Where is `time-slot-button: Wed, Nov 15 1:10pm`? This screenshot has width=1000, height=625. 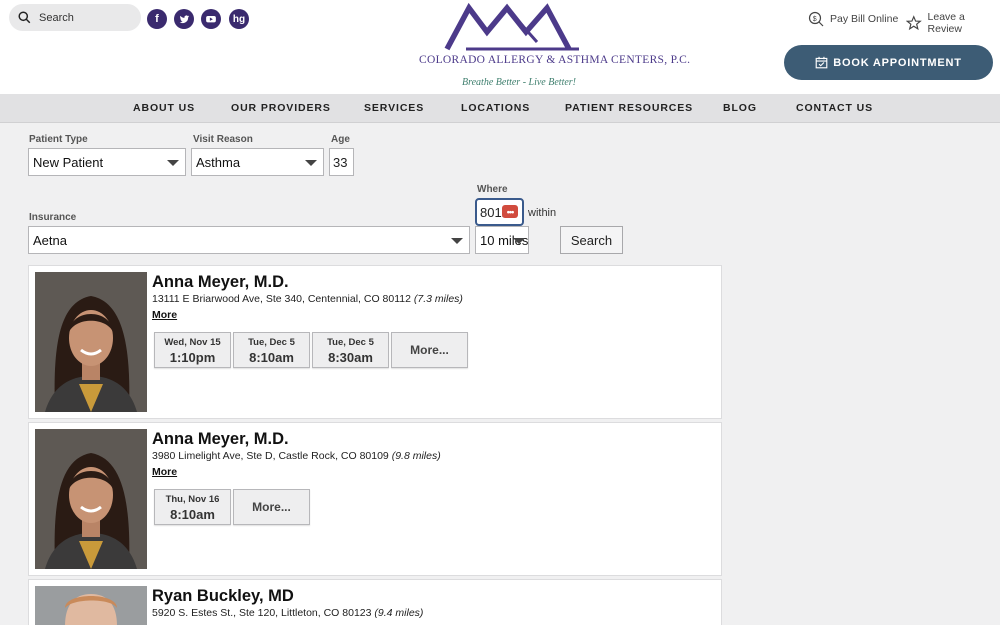 time-slot-button: Wed, Nov 15 1:10pm is located at coordinates (192, 350).